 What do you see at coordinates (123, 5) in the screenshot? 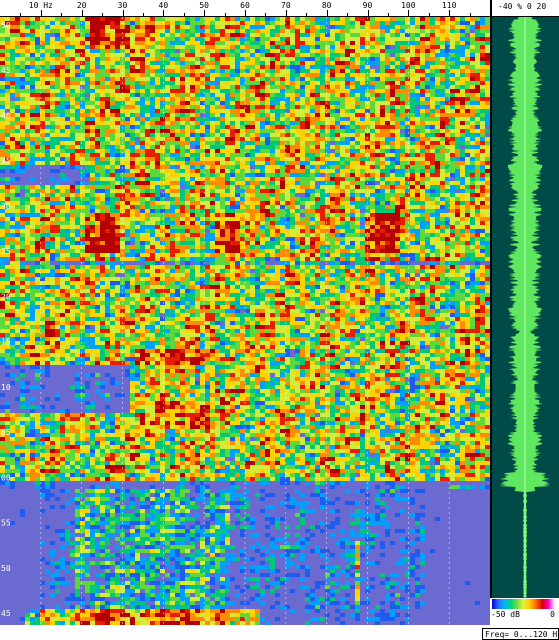
I see `frequency-tick-label: 30` at bounding box center [123, 5].